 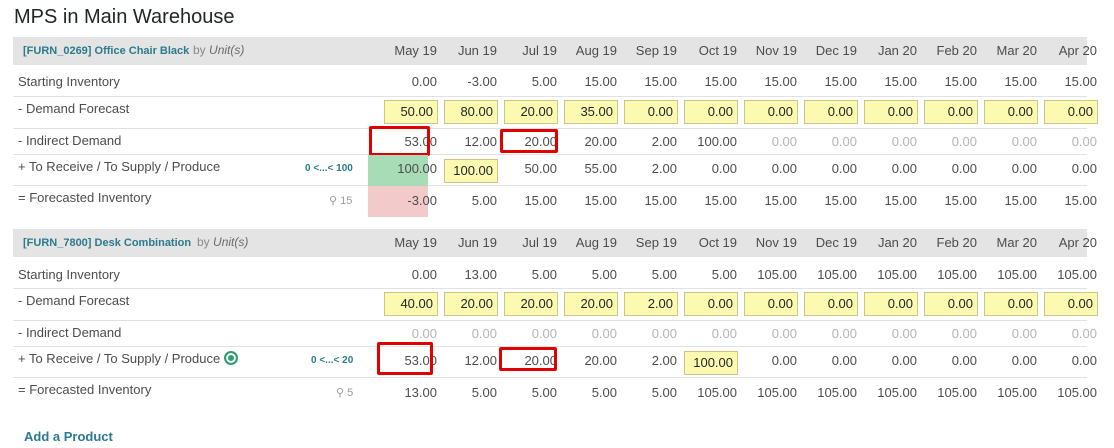 I want to click on safety-stock-range: 0 <...< 100, so click(x=329, y=168).